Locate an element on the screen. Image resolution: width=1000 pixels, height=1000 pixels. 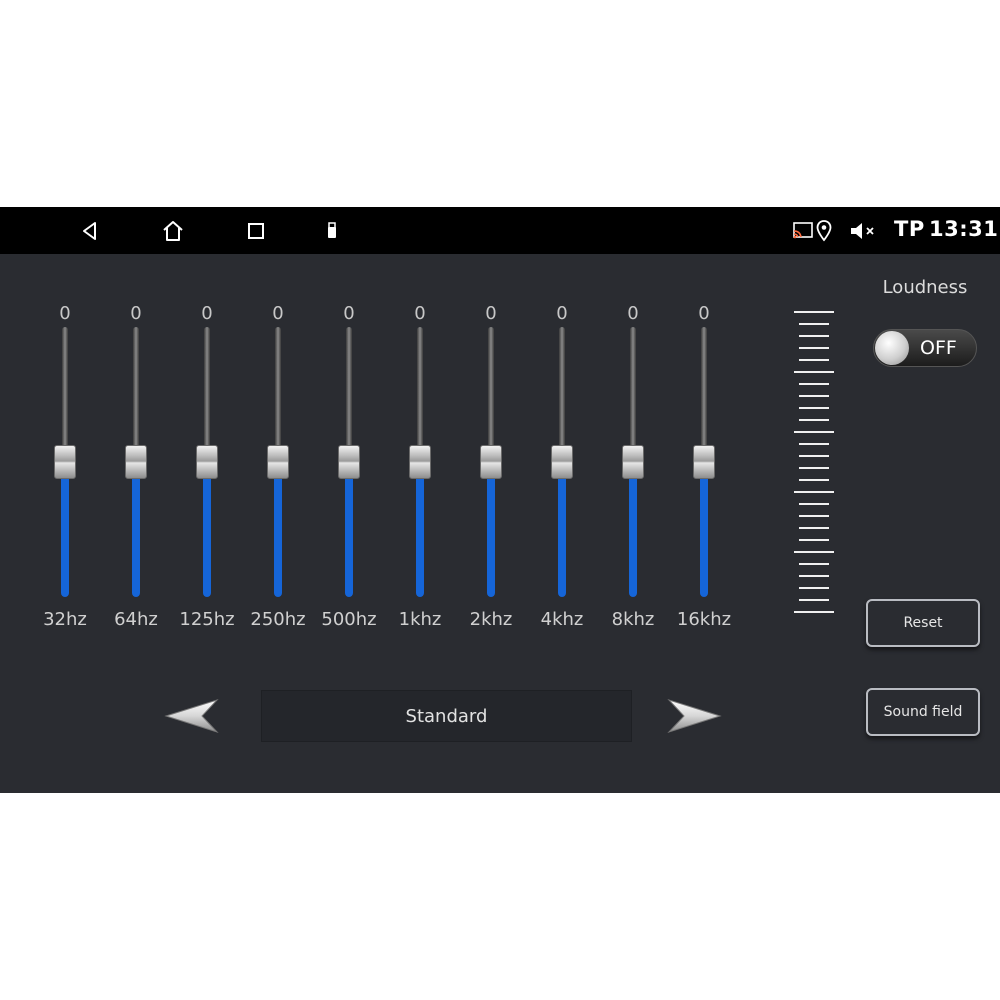
eq-band: 0 16khz is located at coordinates (704, 468).